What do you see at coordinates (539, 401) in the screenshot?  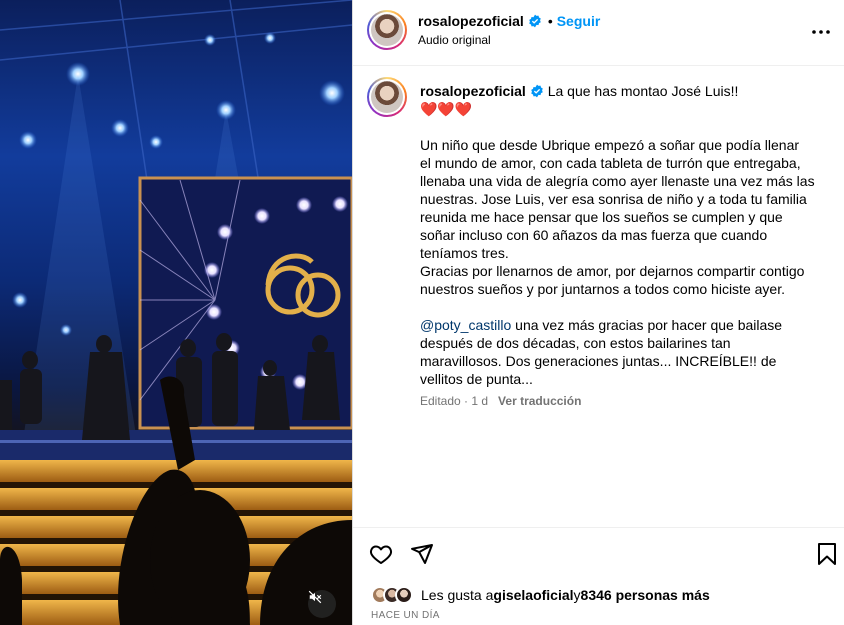 I see `see-translation-link: Ver traducción` at bounding box center [539, 401].